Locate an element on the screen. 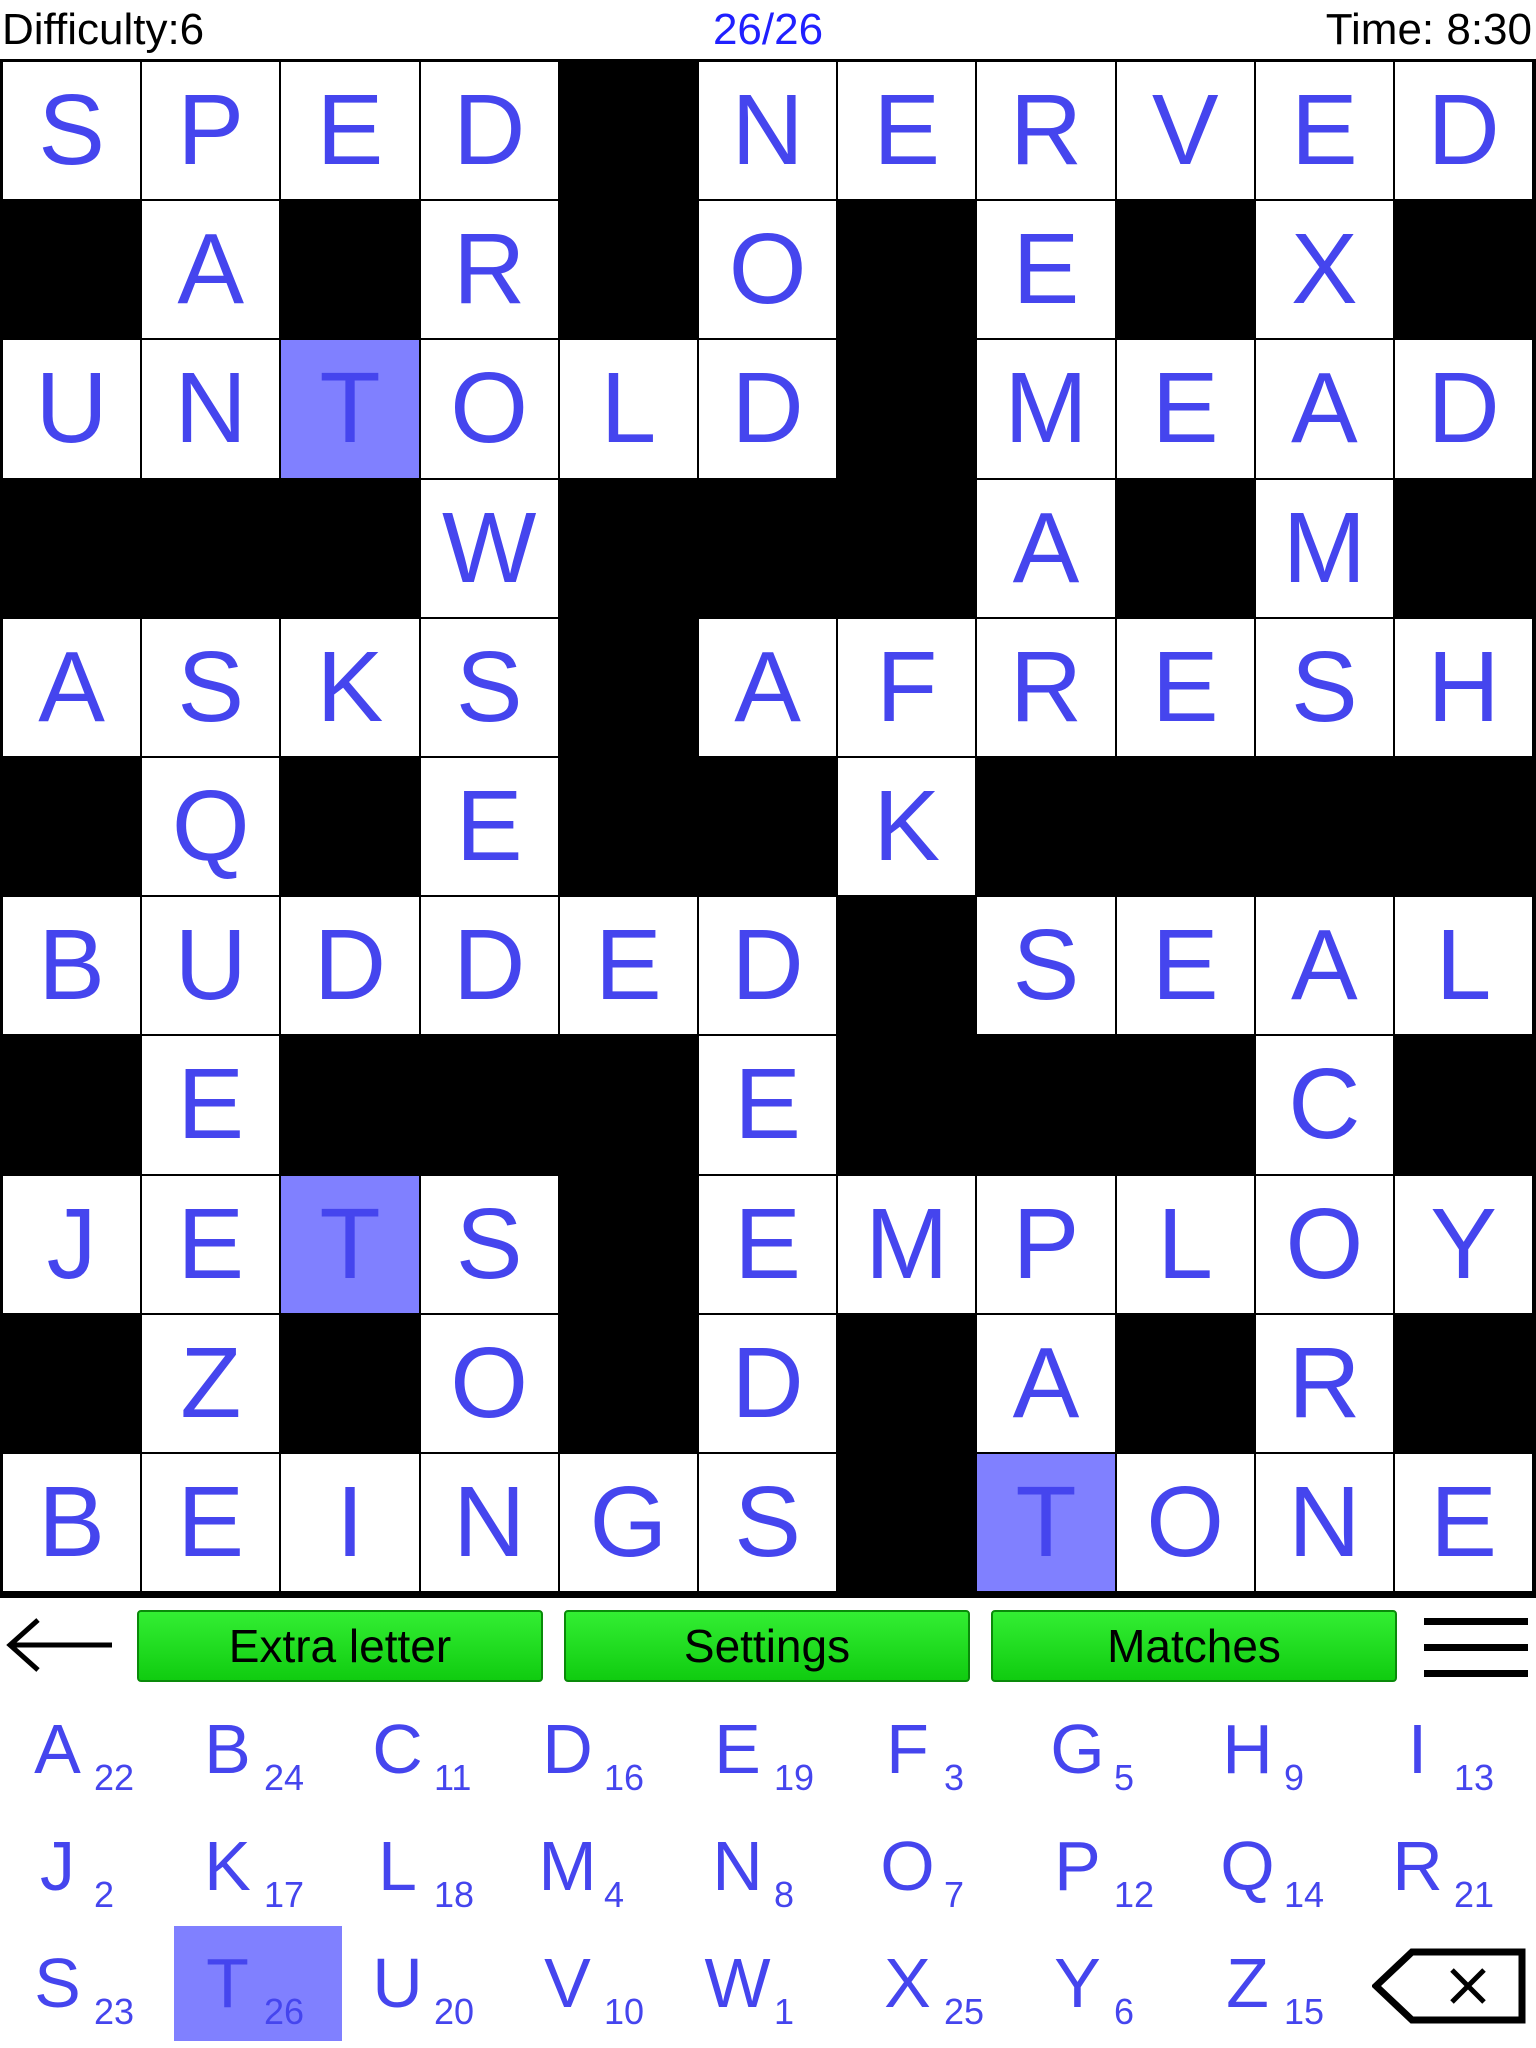  letter-key-r: R 21 is located at coordinates (1445, 1866).